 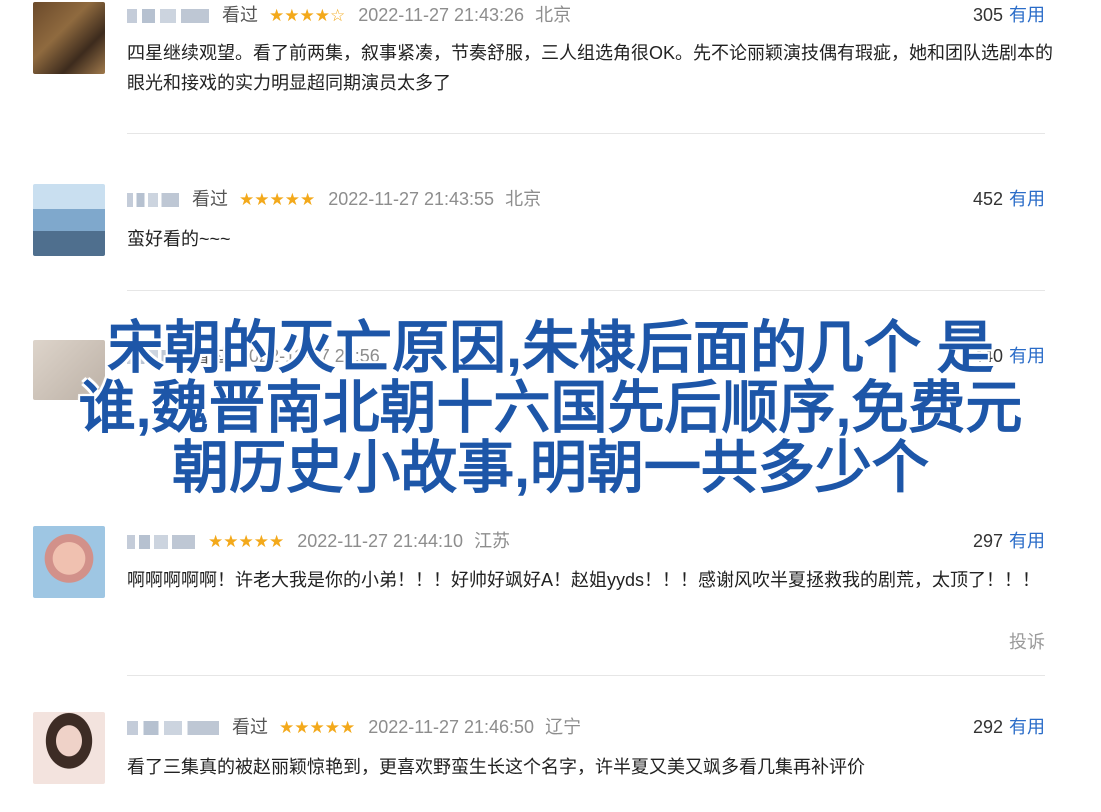 I want to click on review-location: 江苏, so click(x=492, y=541).